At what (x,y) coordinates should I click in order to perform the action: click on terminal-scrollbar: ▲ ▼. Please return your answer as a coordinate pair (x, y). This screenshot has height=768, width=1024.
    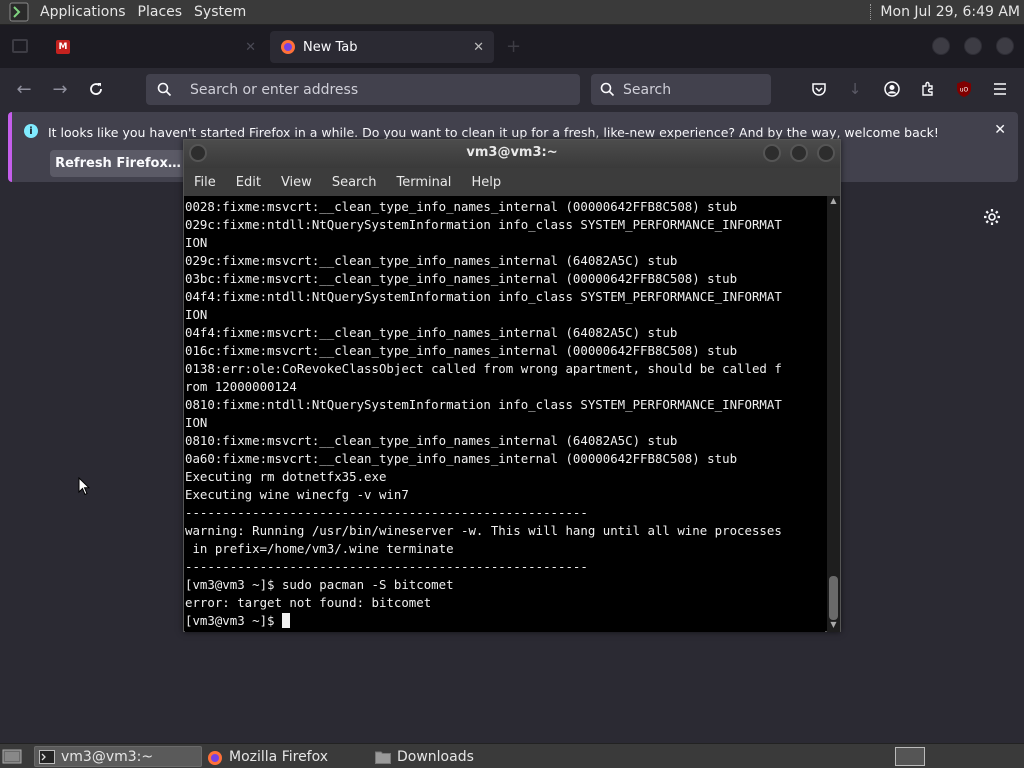
    Looking at the image, I should click on (833, 414).